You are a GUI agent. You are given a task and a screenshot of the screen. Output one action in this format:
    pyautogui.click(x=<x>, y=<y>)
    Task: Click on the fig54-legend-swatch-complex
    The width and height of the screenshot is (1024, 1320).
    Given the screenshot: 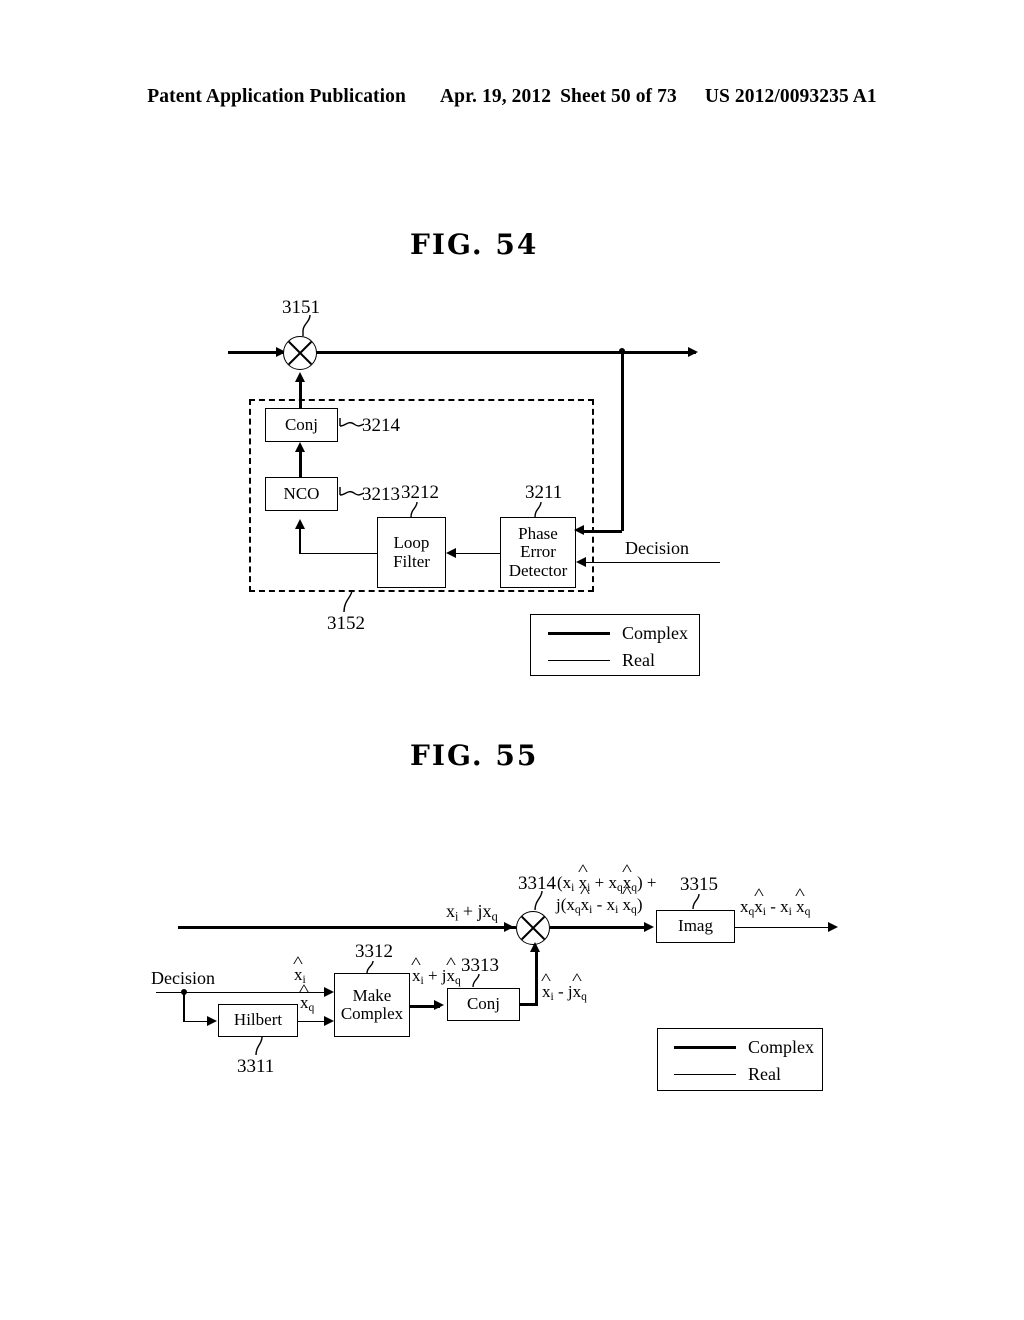 What is the action you would take?
    pyautogui.click(x=579, y=633)
    